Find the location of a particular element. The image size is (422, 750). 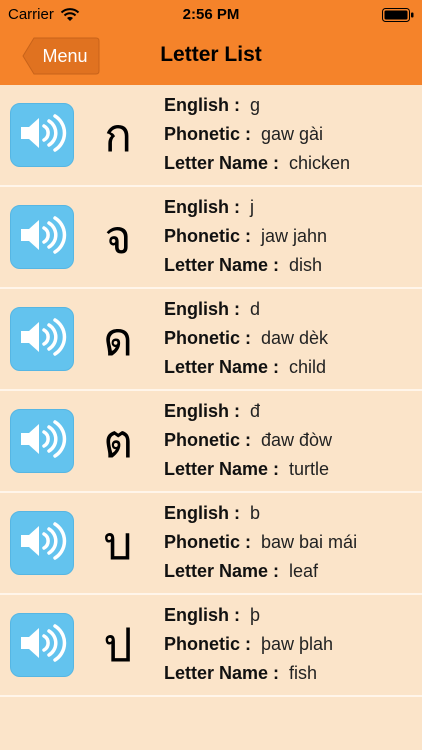

phonetic-value: baw bai mái is located at coordinates (309, 542).